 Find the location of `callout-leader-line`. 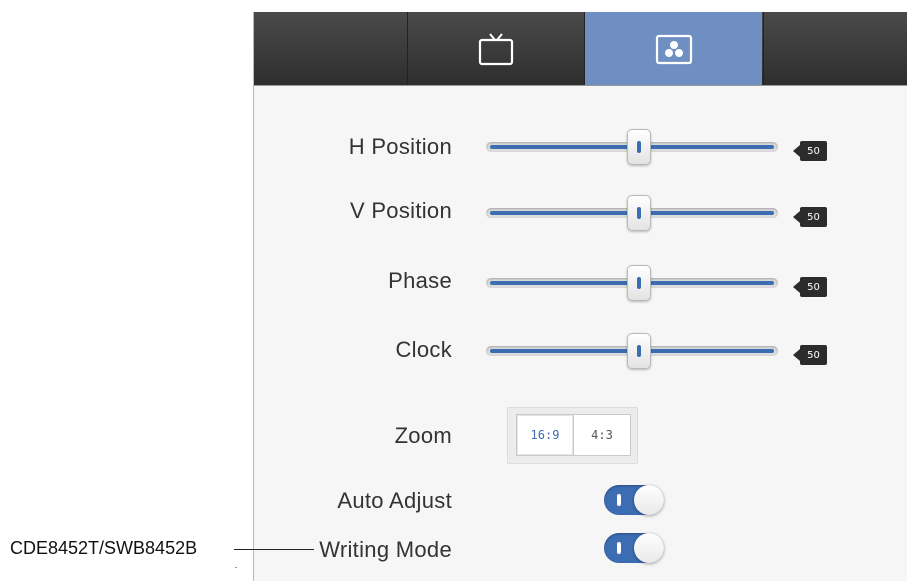

callout-leader-line is located at coordinates (274, 549).